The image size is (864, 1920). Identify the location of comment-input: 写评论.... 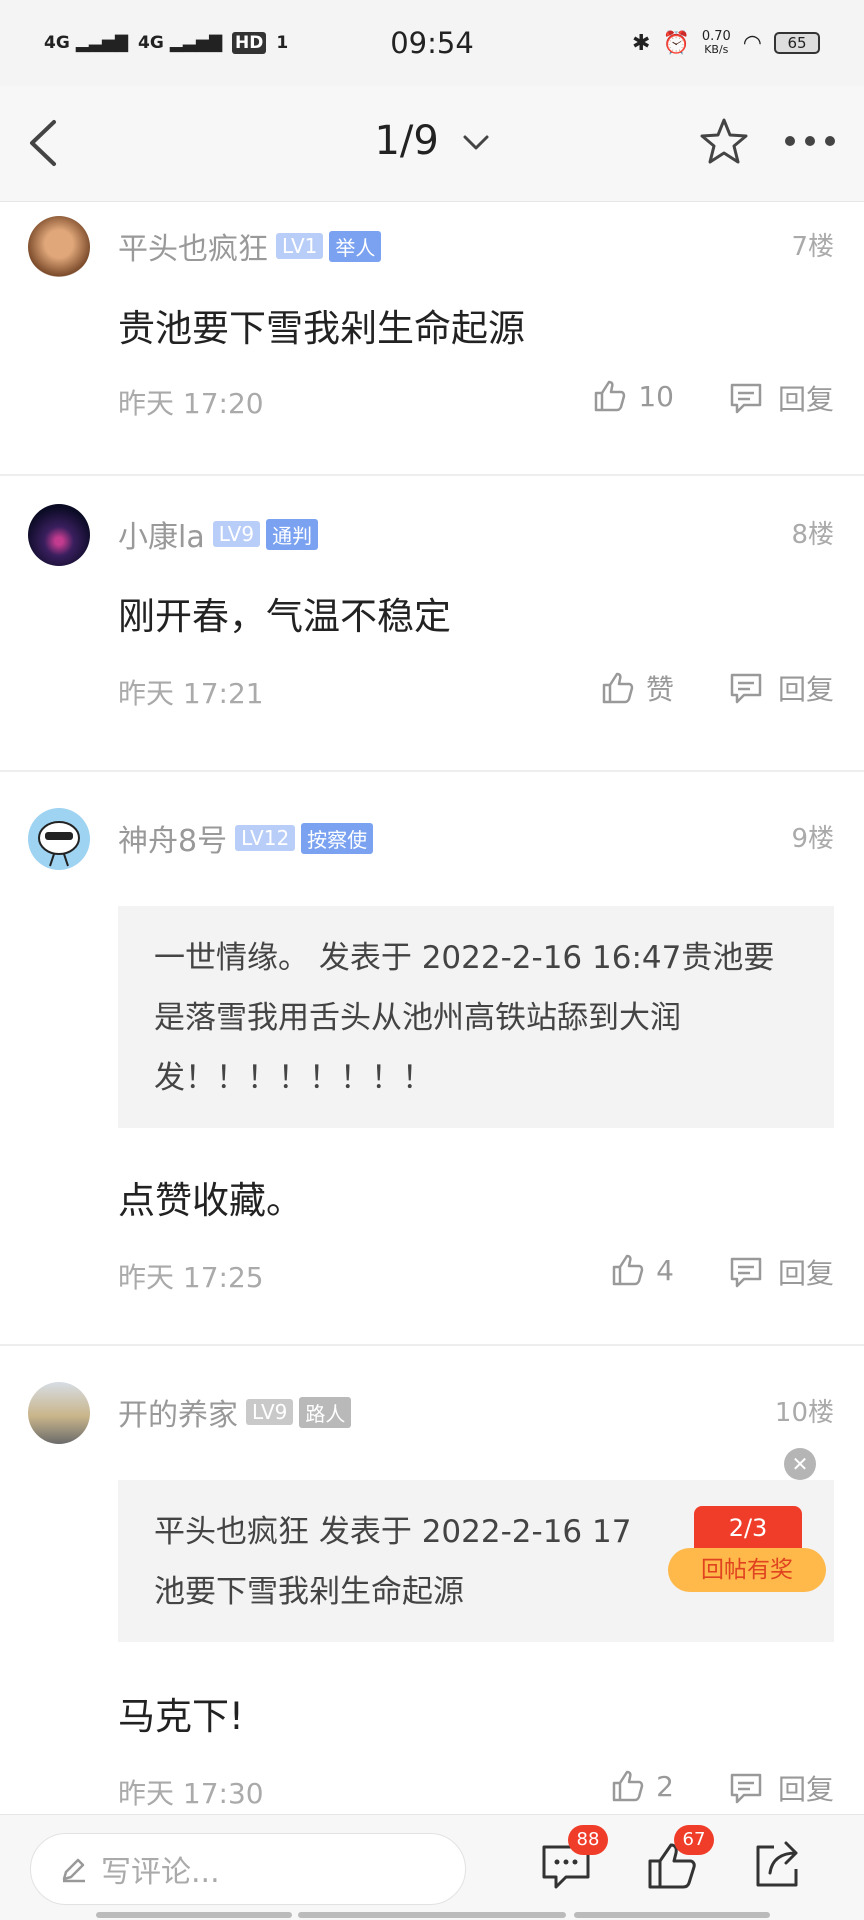
(248, 1869).